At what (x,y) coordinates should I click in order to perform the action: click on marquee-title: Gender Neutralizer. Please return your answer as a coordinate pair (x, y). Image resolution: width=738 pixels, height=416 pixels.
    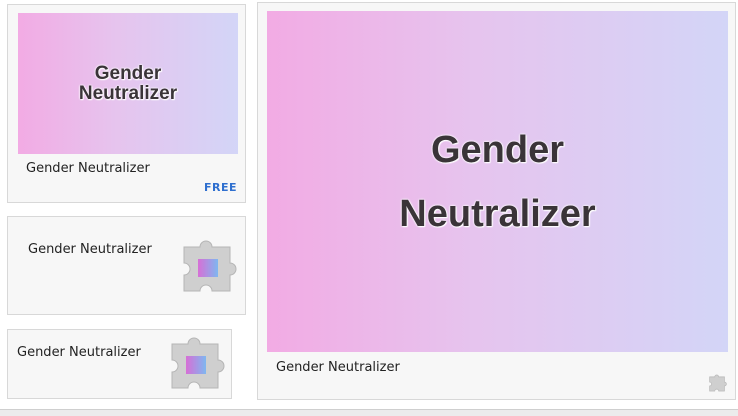
    Looking at the image, I should click on (497, 182).